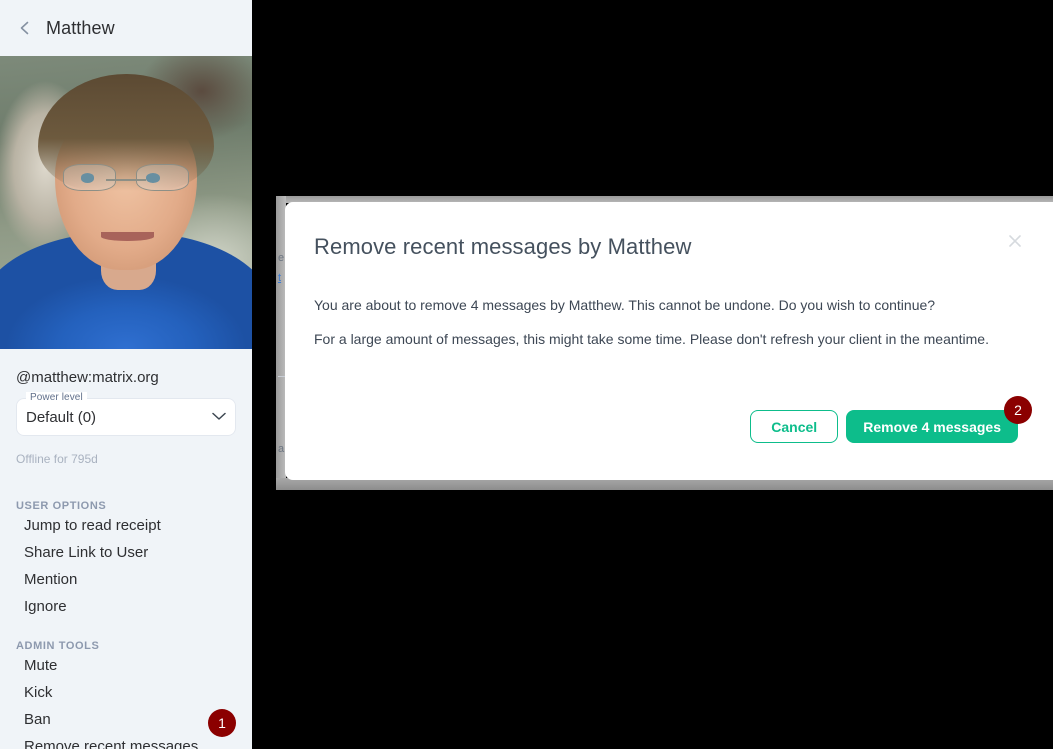 The height and width of the screenshot is (749, 1053). What do you see at coordinates (126, 525) in the screenshot?
I see `menu-item-jump-to-read-receipt: Jump to read receipt` at bounding box center [126, 525].